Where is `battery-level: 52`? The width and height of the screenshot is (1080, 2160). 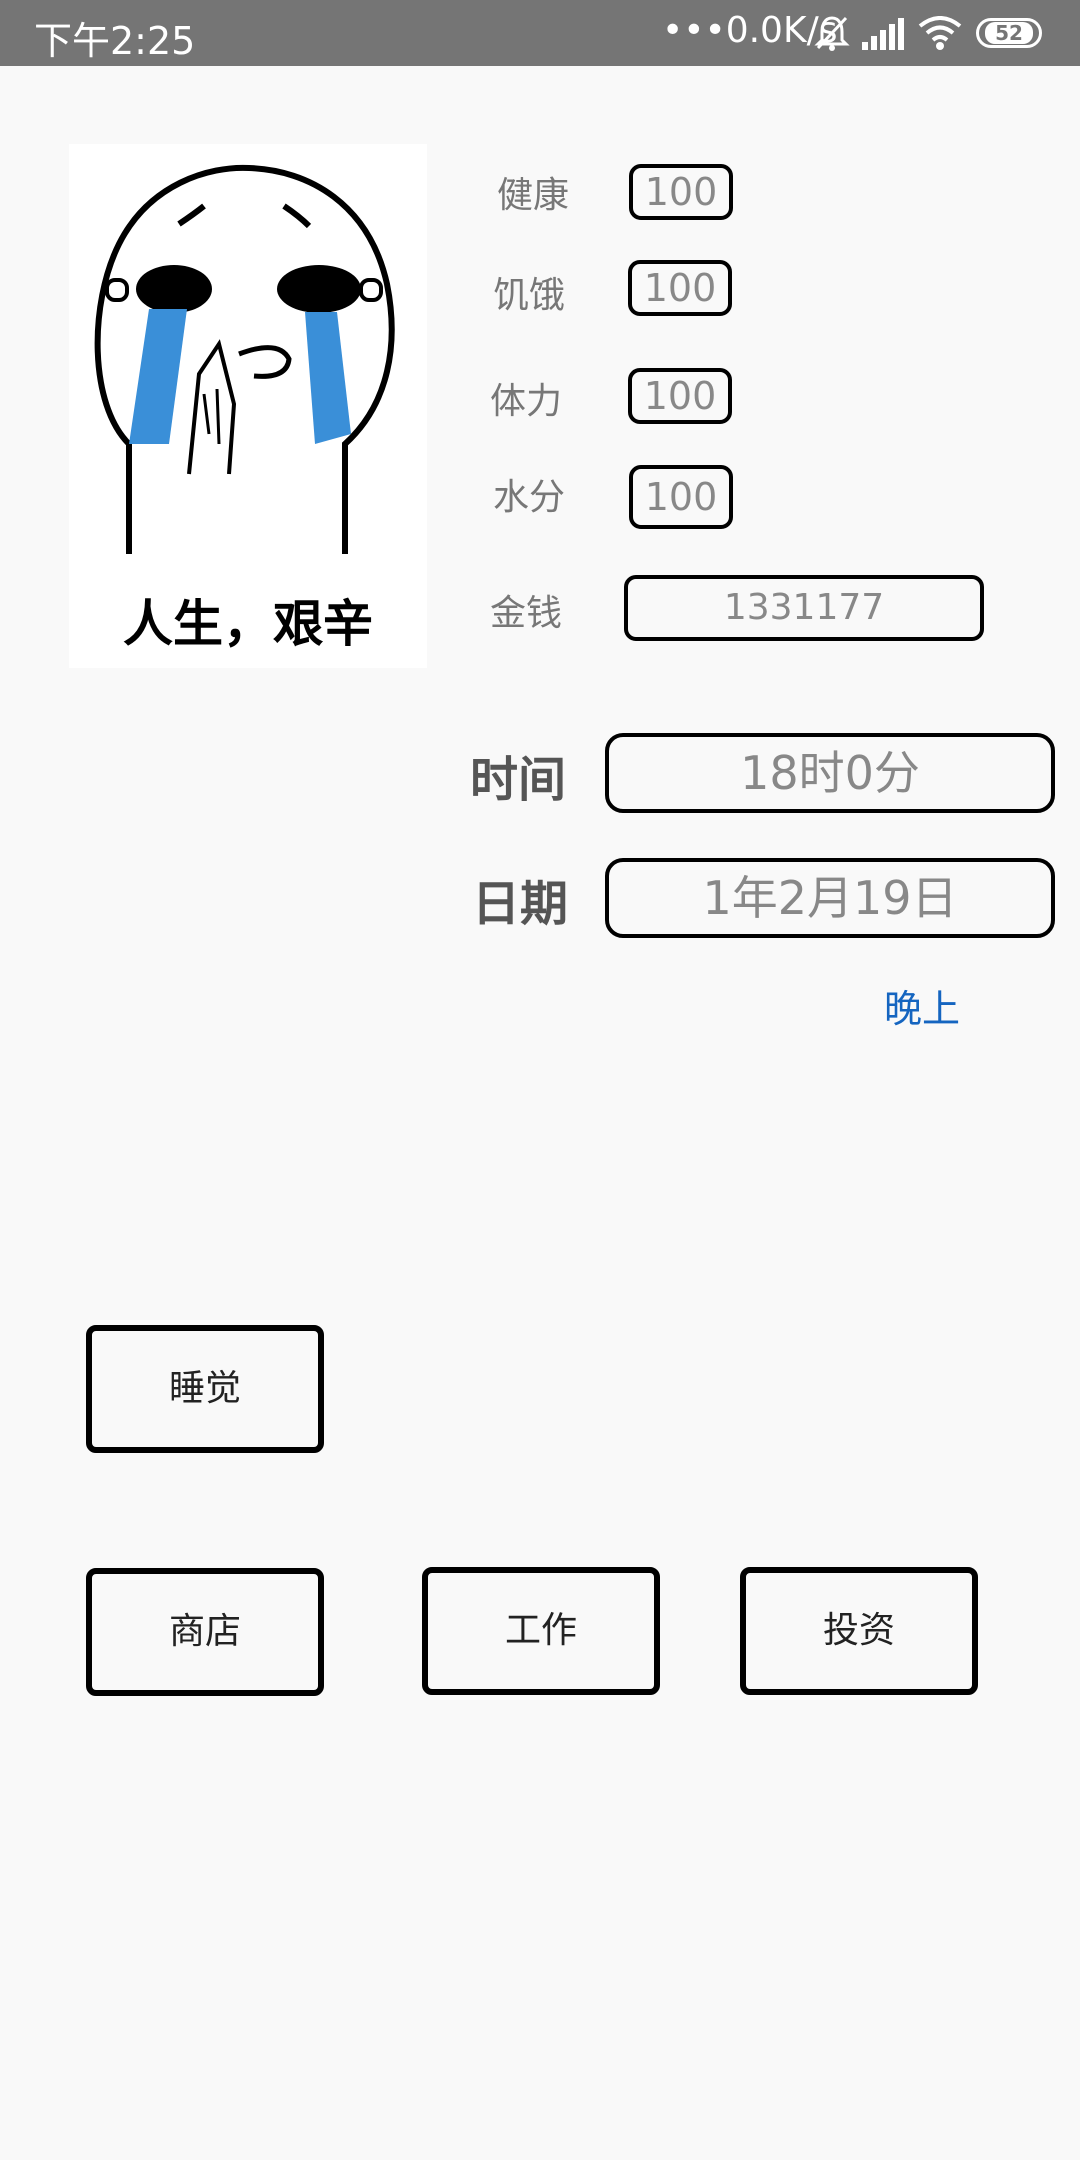
battery-level: 52 is located at coordinates (1009, 33).